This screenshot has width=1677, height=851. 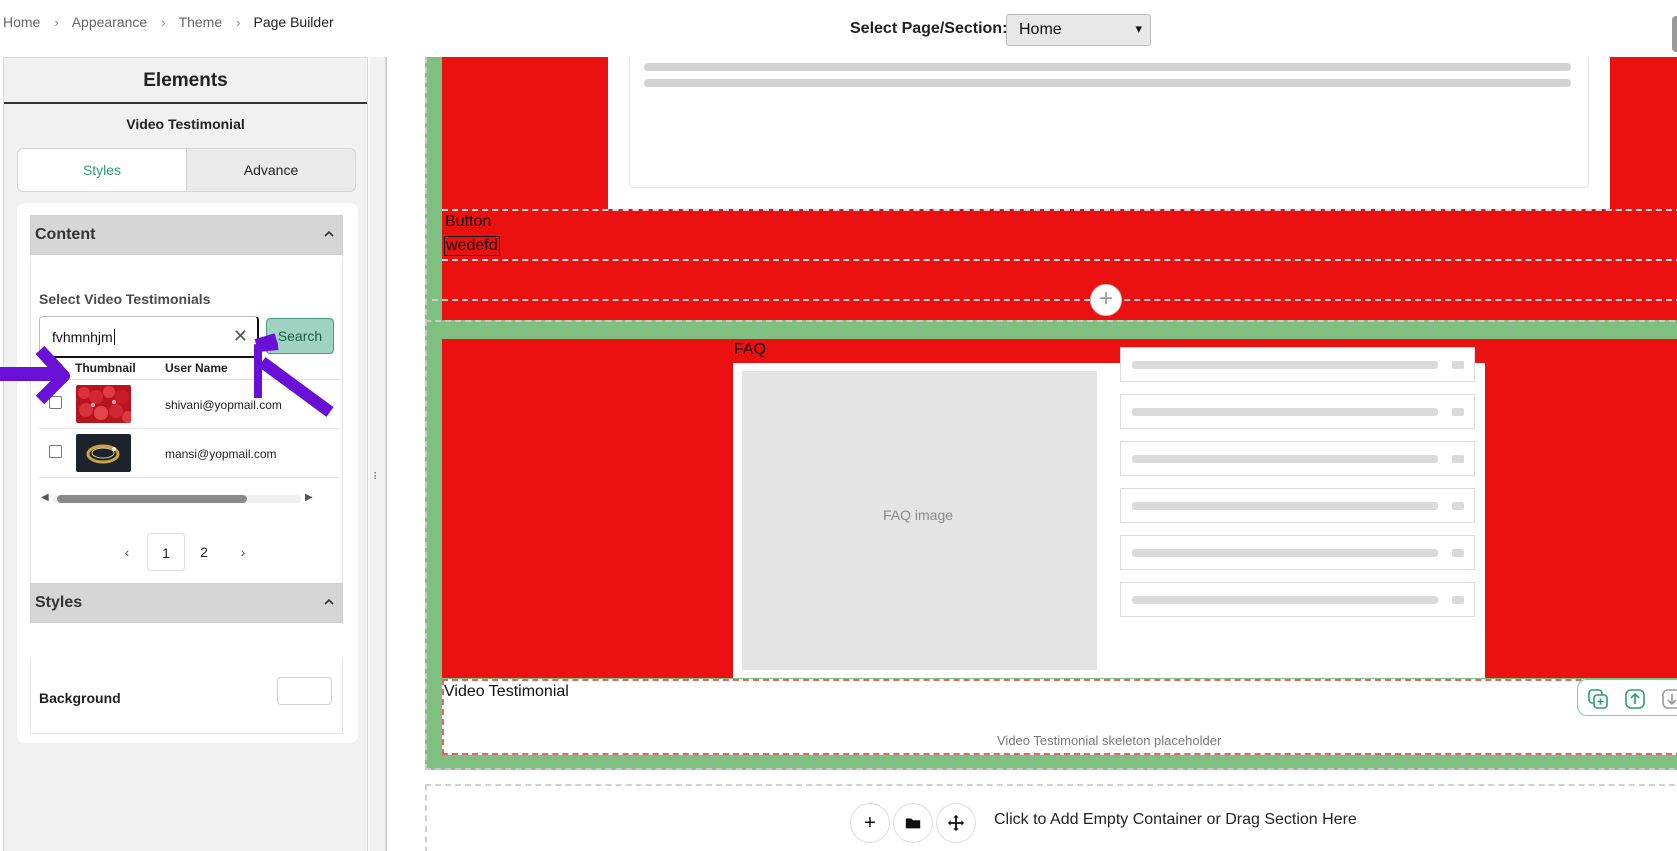 I want to click on move-down-icon, so click(x=1669, y=699).